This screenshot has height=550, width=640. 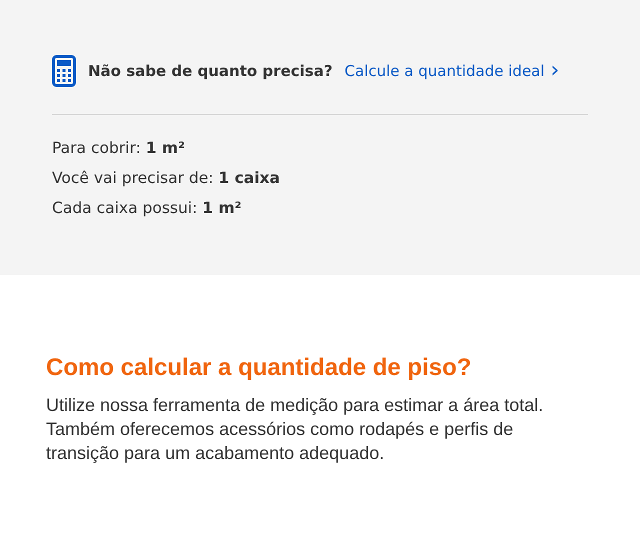 I want to click on section-paragraph: Utilize nossa ferramenta de medição para estimar a área total. Também oferecemos acessórios como rodapés e perfis de transição para um acabamento adequado., so click(x=295, y=429).